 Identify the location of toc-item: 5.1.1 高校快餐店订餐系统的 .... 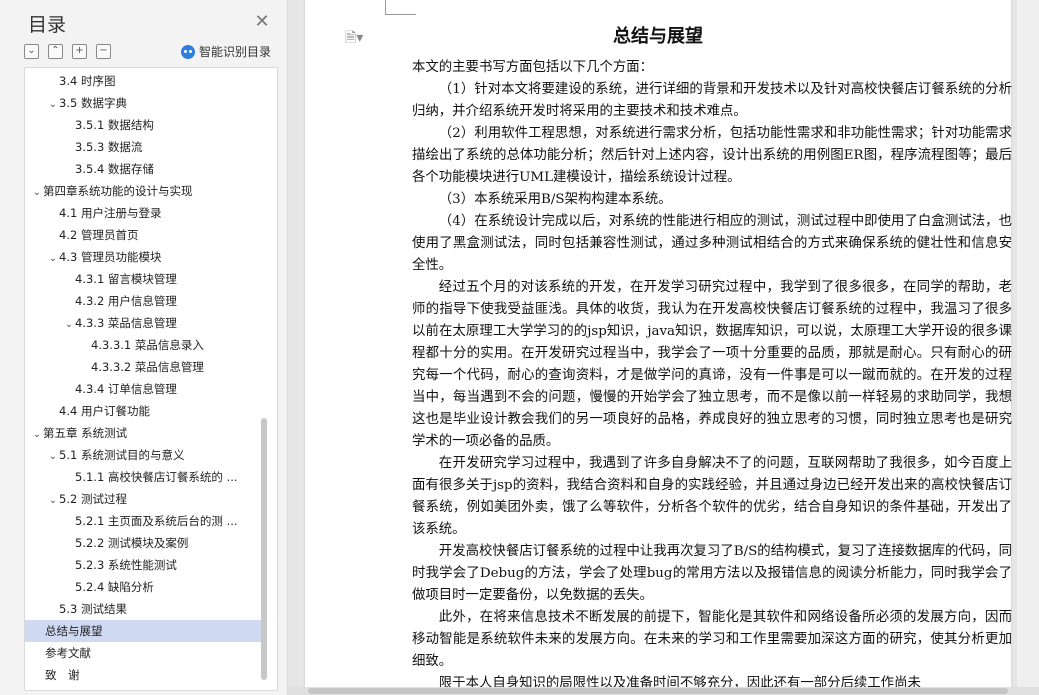
(151, 477).